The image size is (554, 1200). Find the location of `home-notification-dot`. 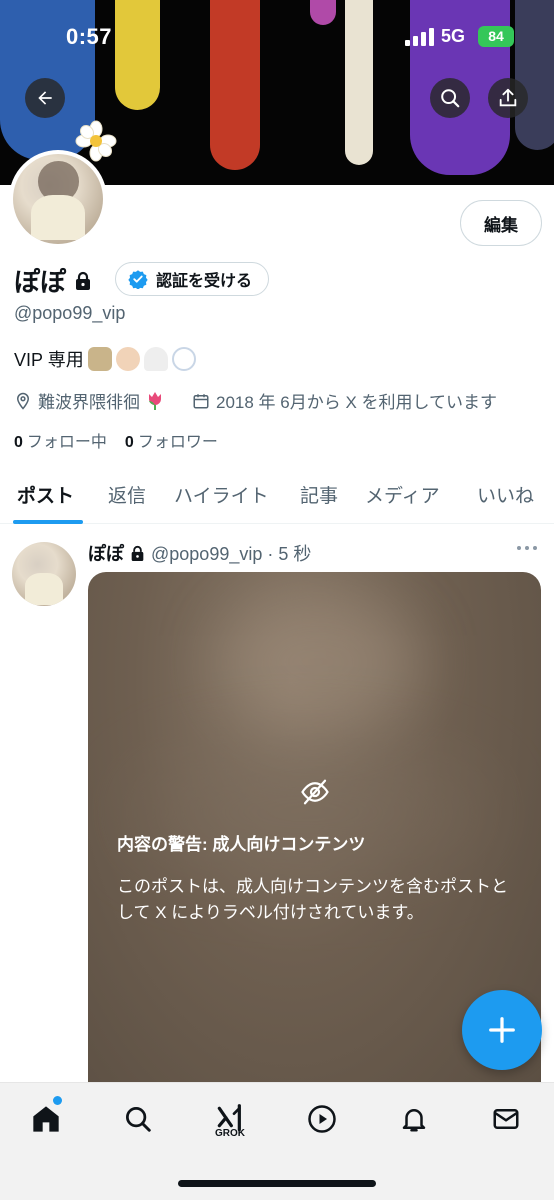

home-notification-dot is located at coordinates (57, 1100).